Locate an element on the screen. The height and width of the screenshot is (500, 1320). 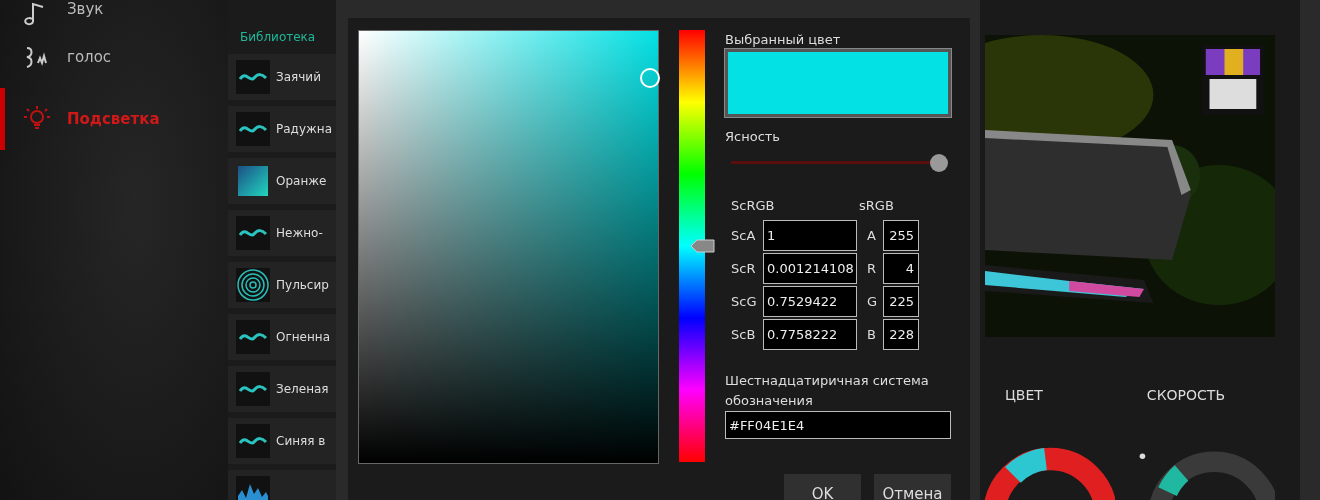
preset-item: Зеленая is located at coordinates (282, 389).